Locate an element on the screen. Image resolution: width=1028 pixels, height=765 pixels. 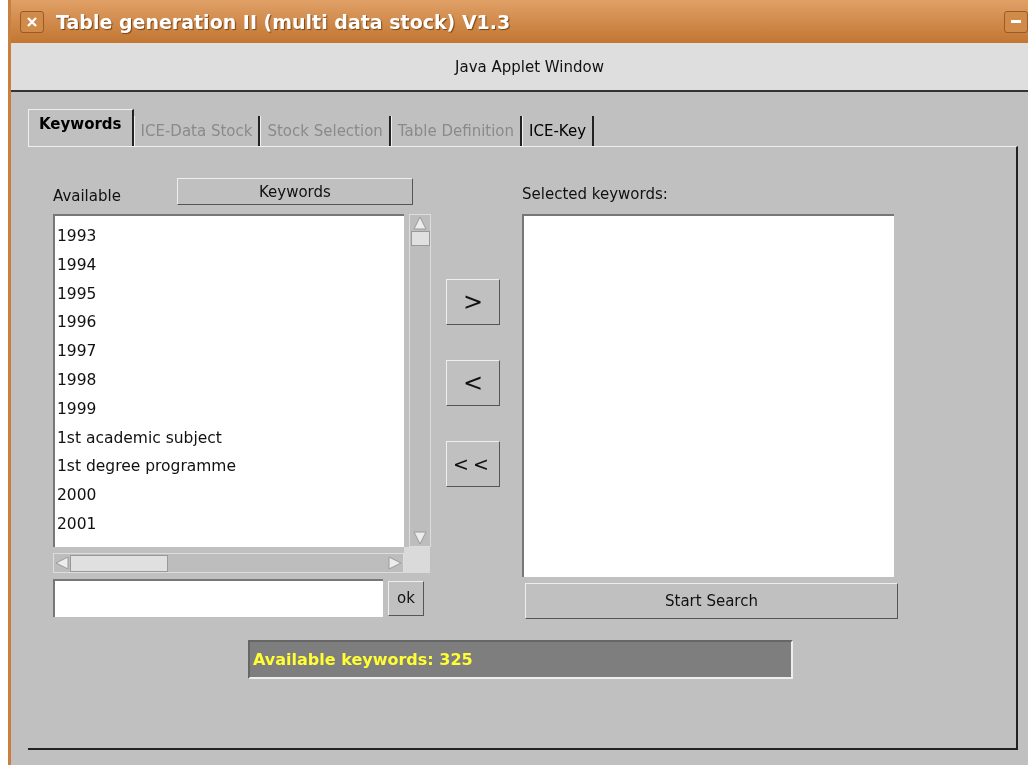
transfer-button: < is located at coordinates (473, 383).